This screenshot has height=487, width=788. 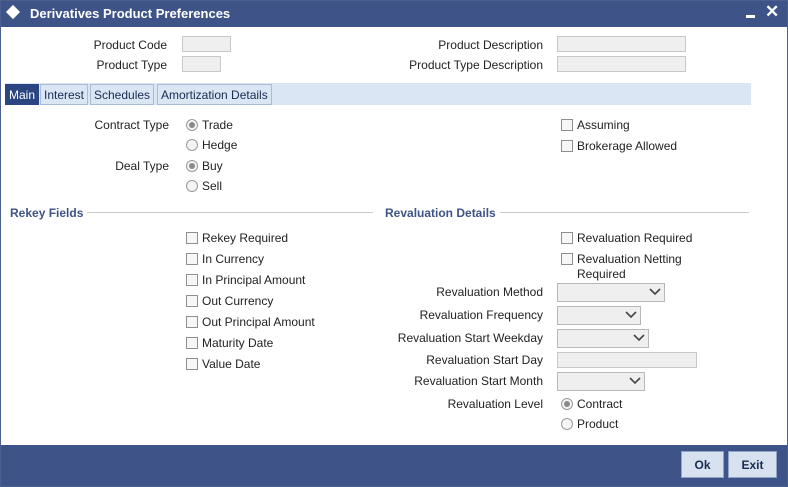 What do you see at coordinates (192, 364) in the screenshot?
I see `value-date-checkbox` at bounding box center [192, 364].